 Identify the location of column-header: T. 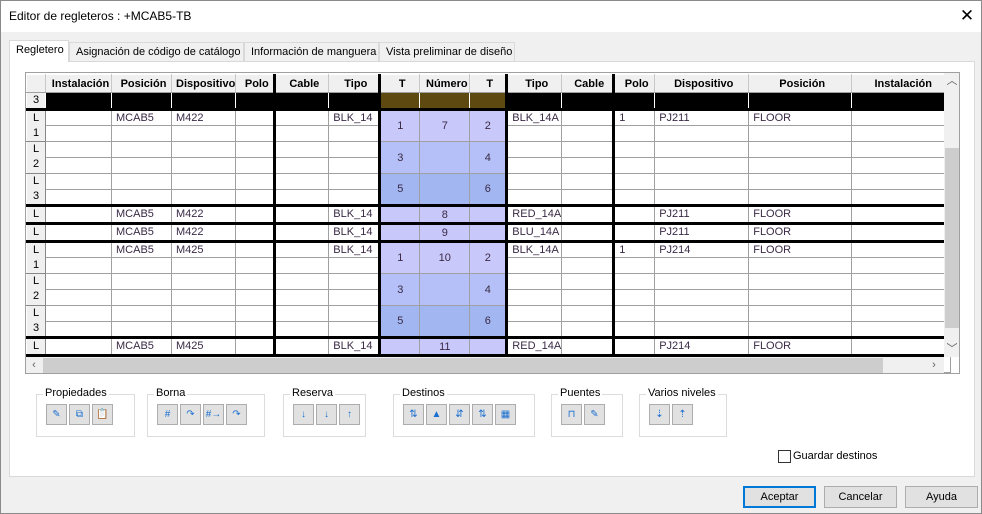
(400, 83).